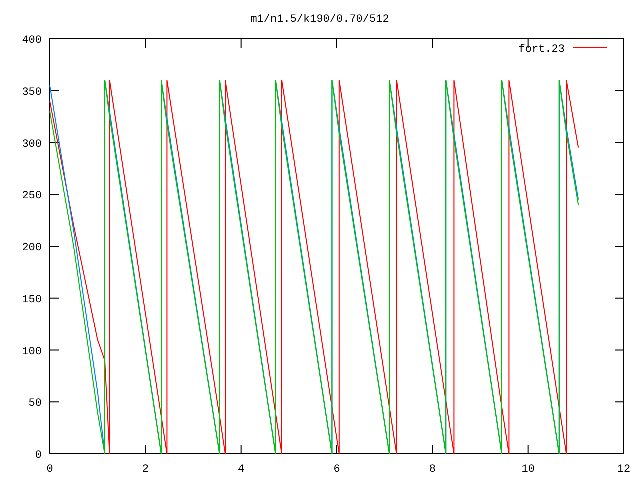 The image size is (640, 480). I want to click on y-tick-label: 200, so click(32, 248).